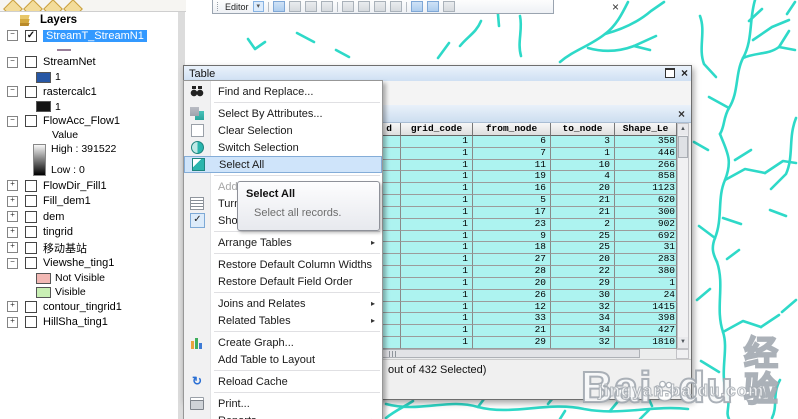 The width and height of the screenshot is (798, 419). Describe the element at coordinates (583, 283) in the screenshot. I see `table-cell: 29` at that location.